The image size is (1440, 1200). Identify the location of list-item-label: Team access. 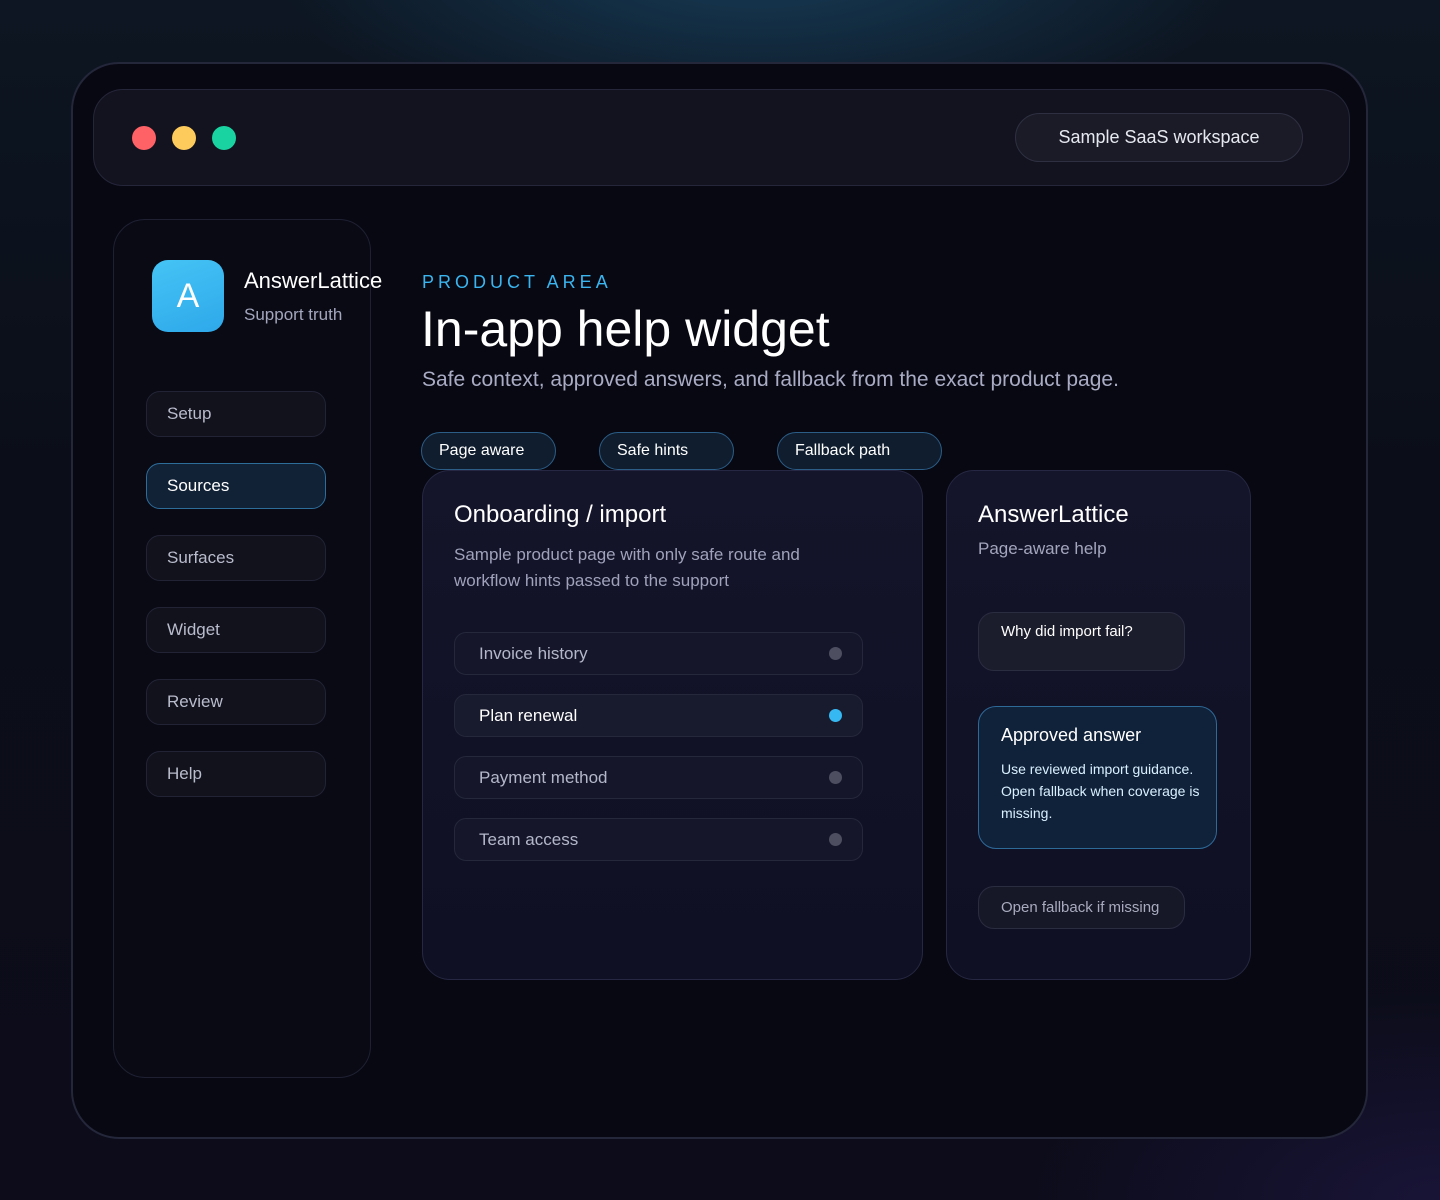
(529, 839).